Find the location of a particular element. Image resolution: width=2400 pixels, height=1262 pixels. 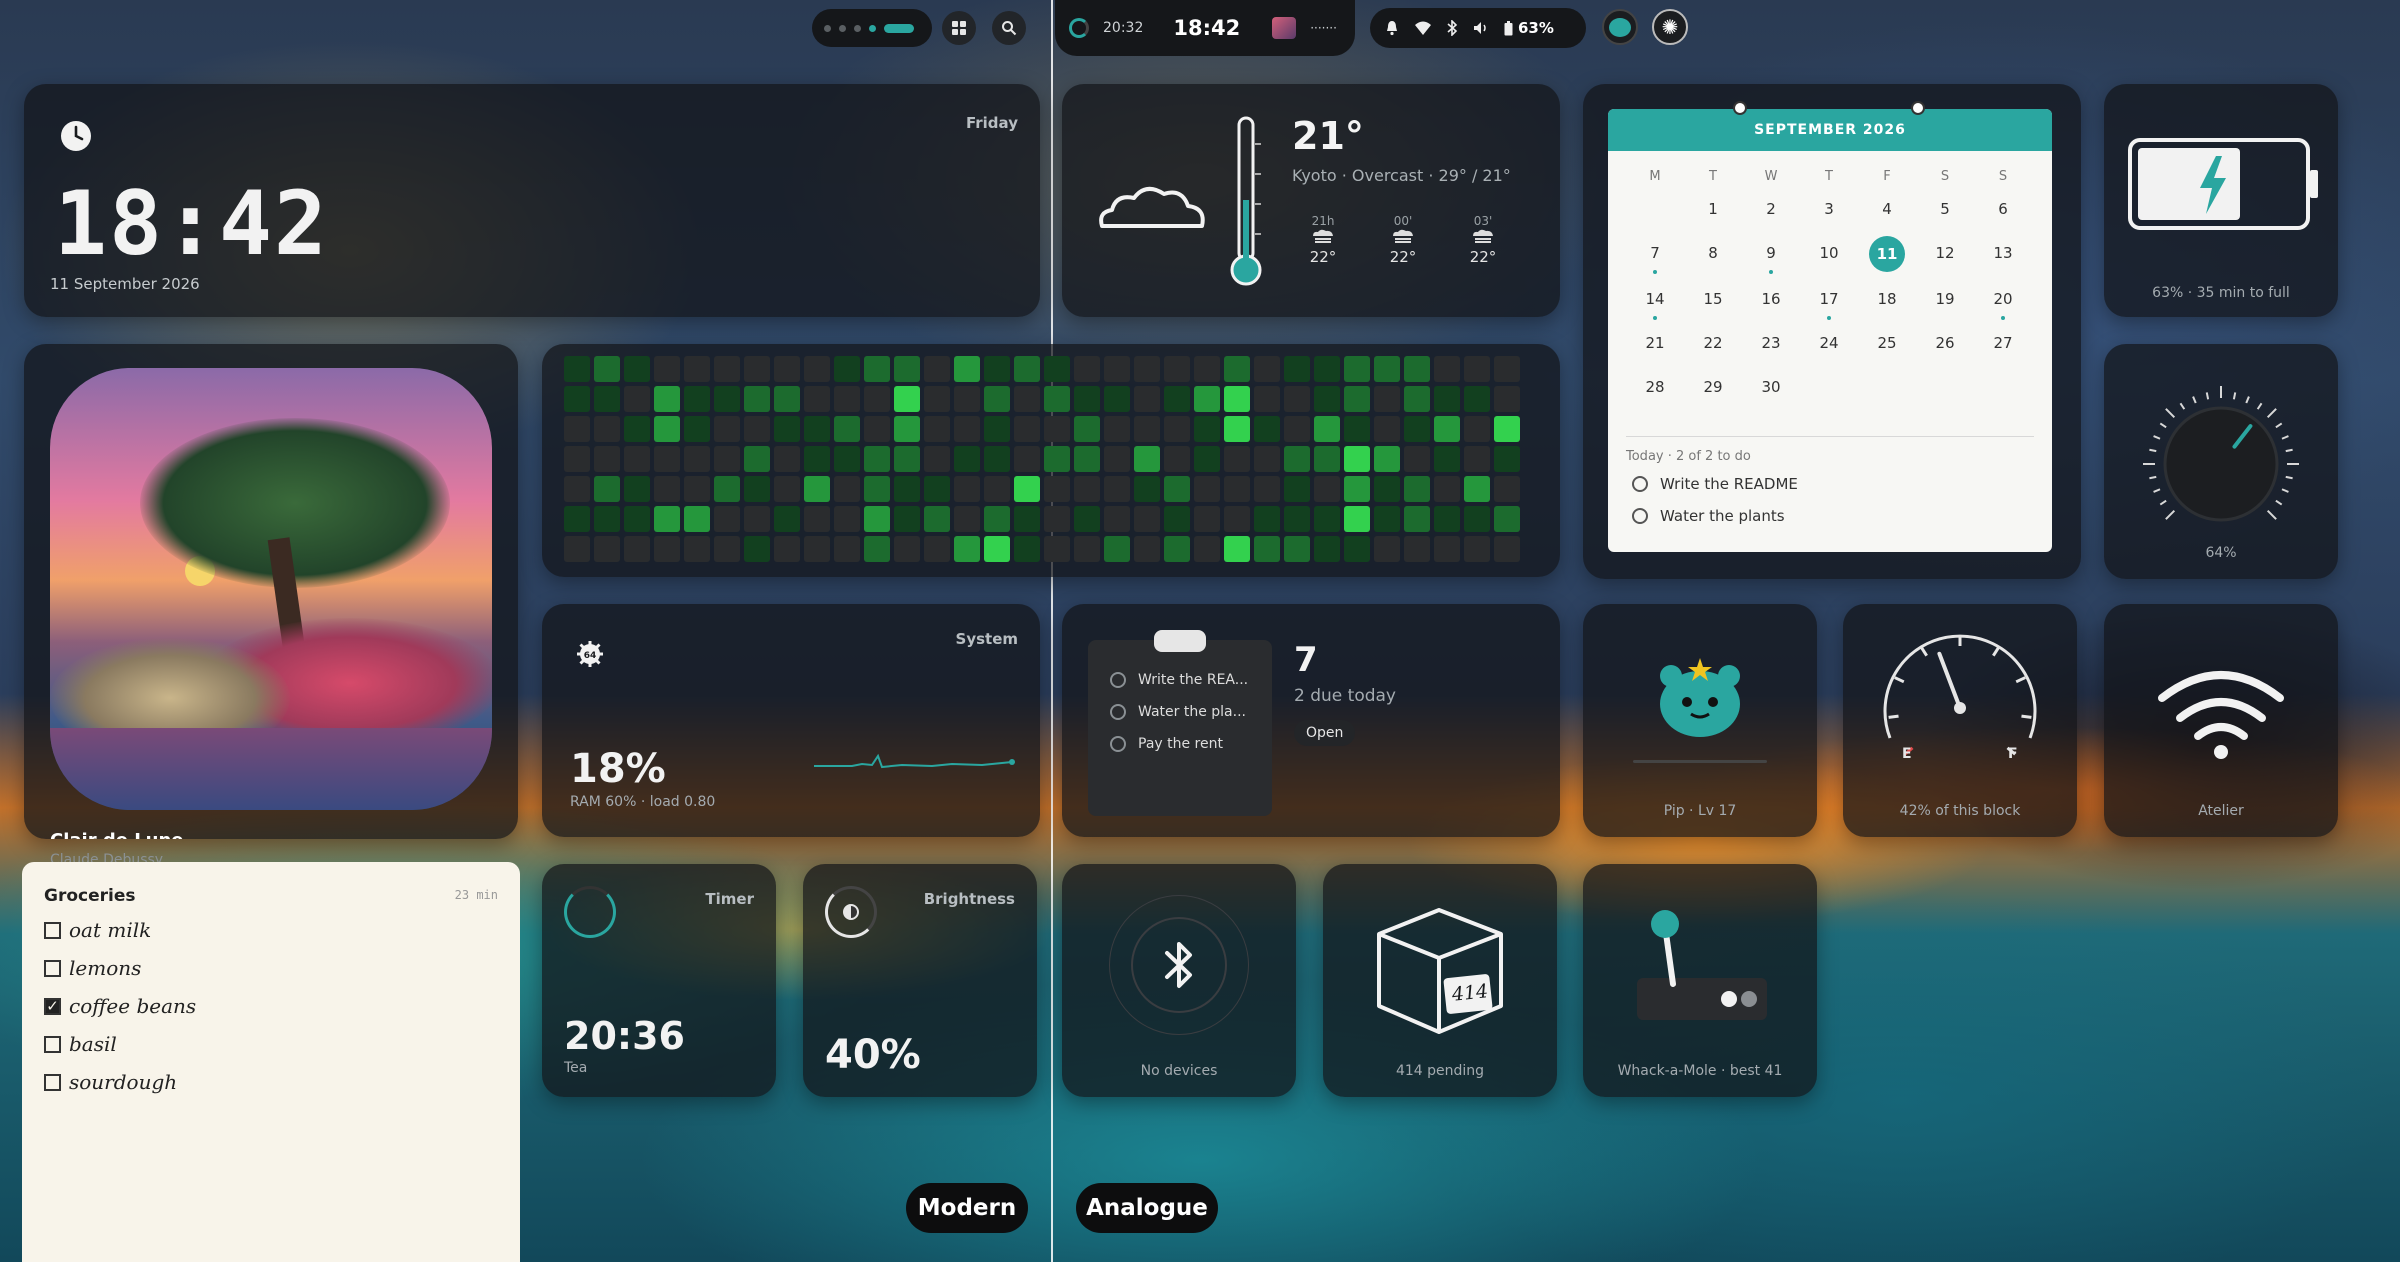

task-item: Pay the rent is located at coordinates (1179, 744).